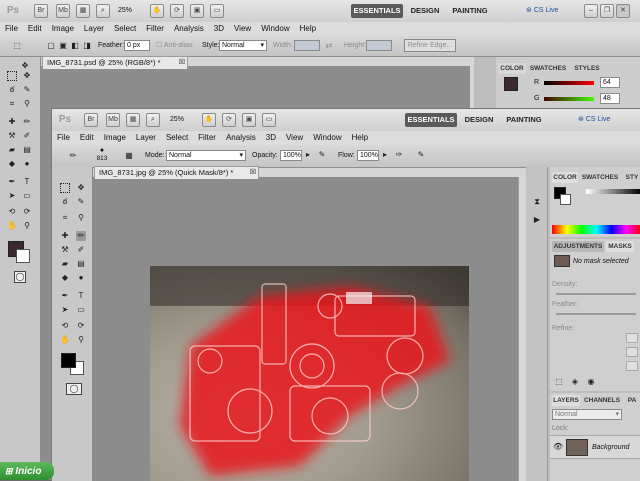 The image size is (640, 481). Describe the element at coordinates (65, 250) in the screenshot. I see `stamp-tool-icon: ⚒` at that location.